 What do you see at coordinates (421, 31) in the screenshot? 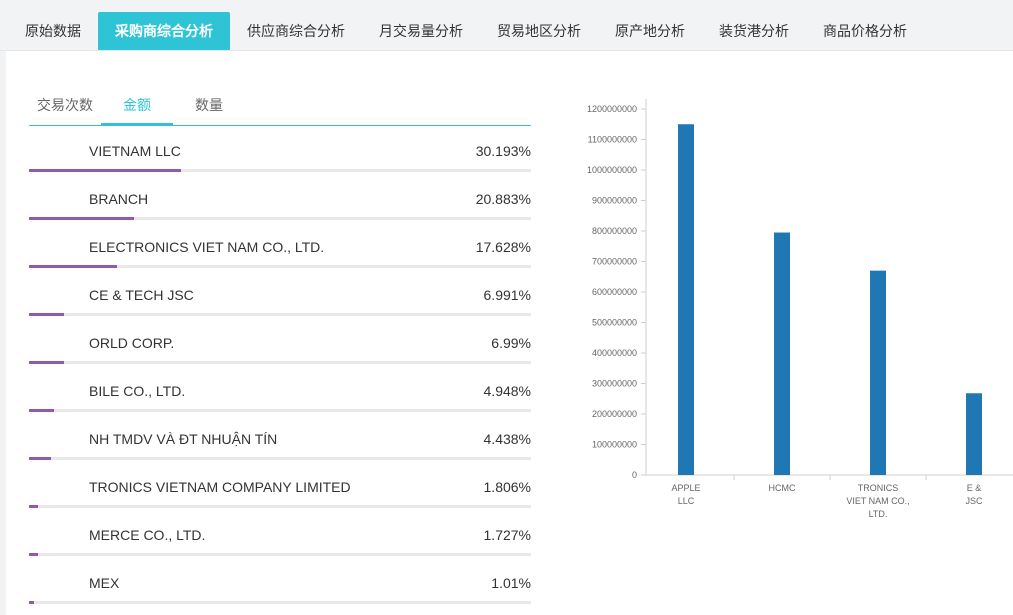
I see `top-tab-3: 月交易量分析` at bounding box center [421, 31].